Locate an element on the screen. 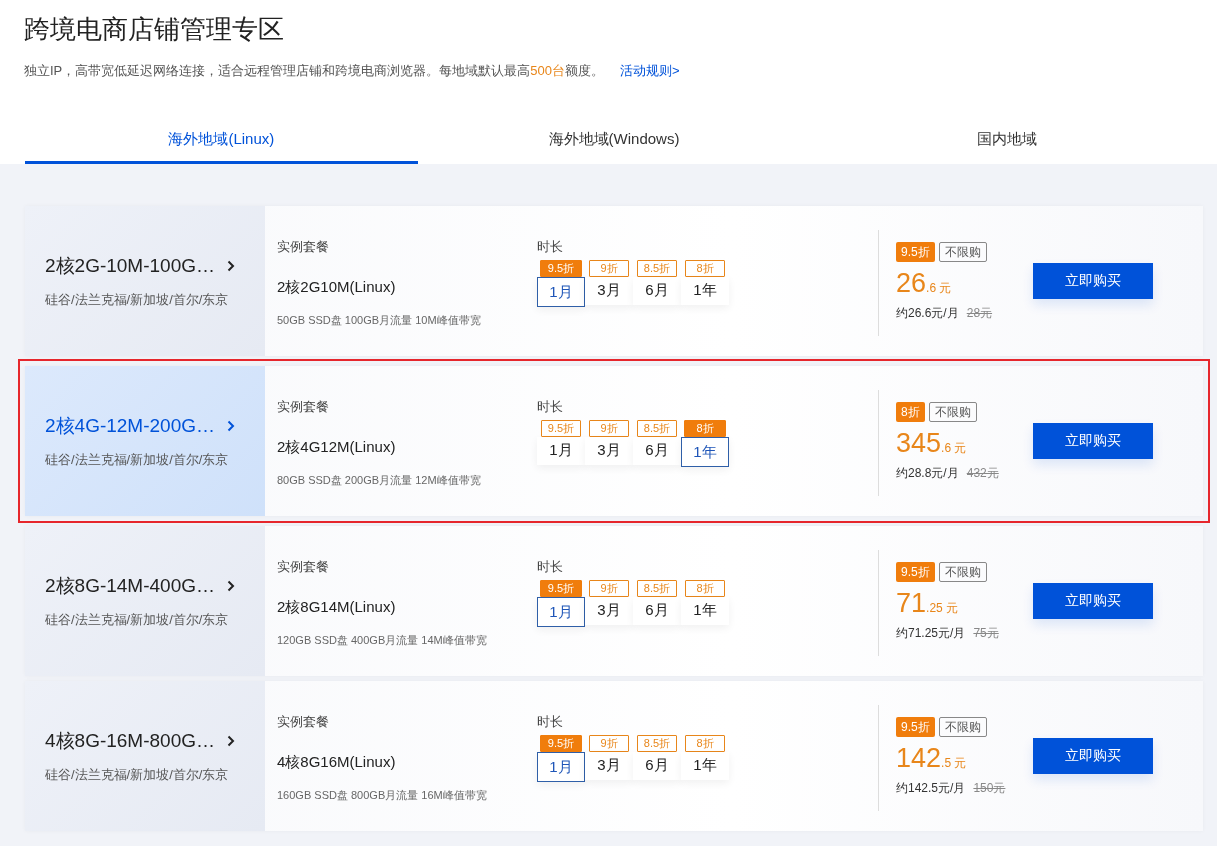  monthly-price: 约28.8元/月 is located at coordinates (927, 473).